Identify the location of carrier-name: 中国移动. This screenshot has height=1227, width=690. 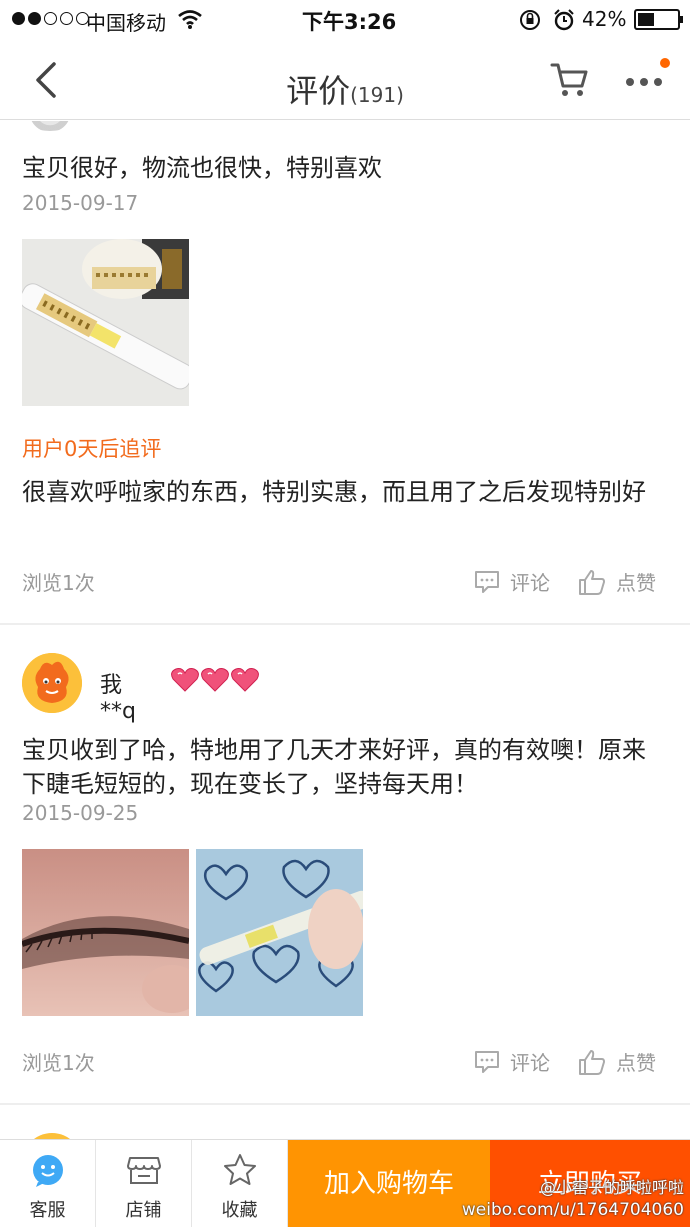
(126, 23).